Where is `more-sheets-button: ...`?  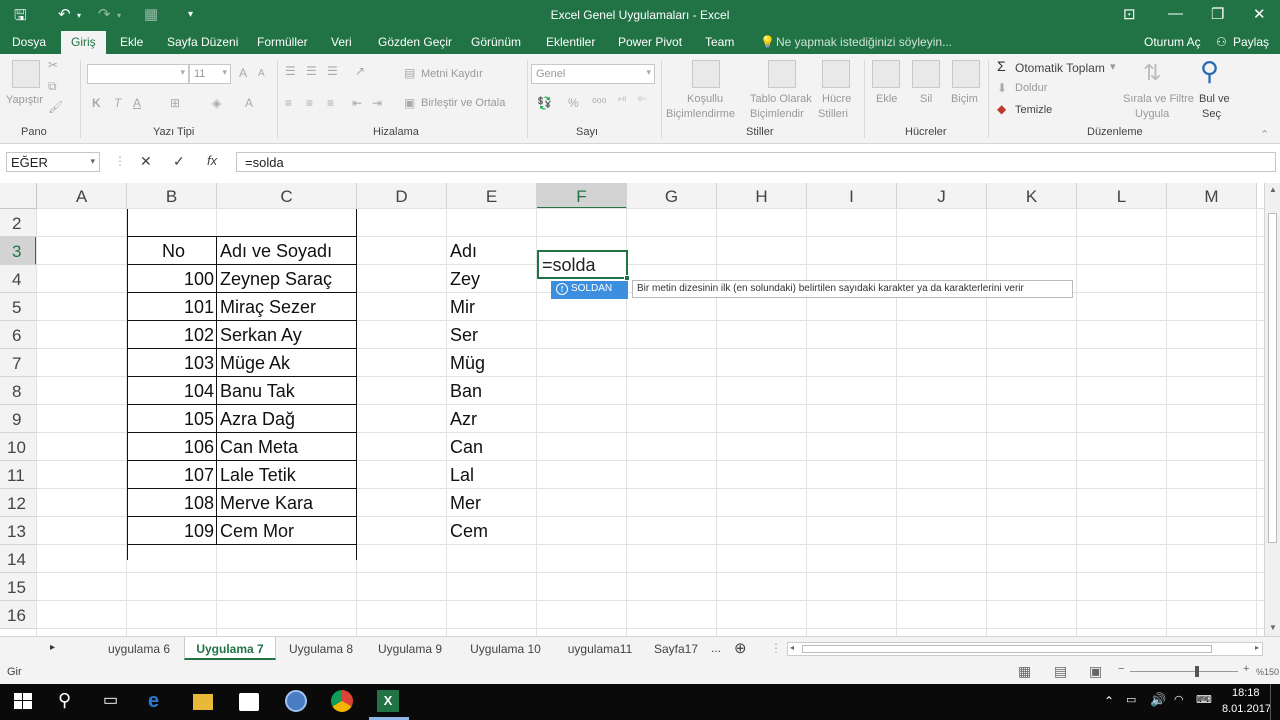
more-sheets-button: ... is located at coordinates (716, 648).